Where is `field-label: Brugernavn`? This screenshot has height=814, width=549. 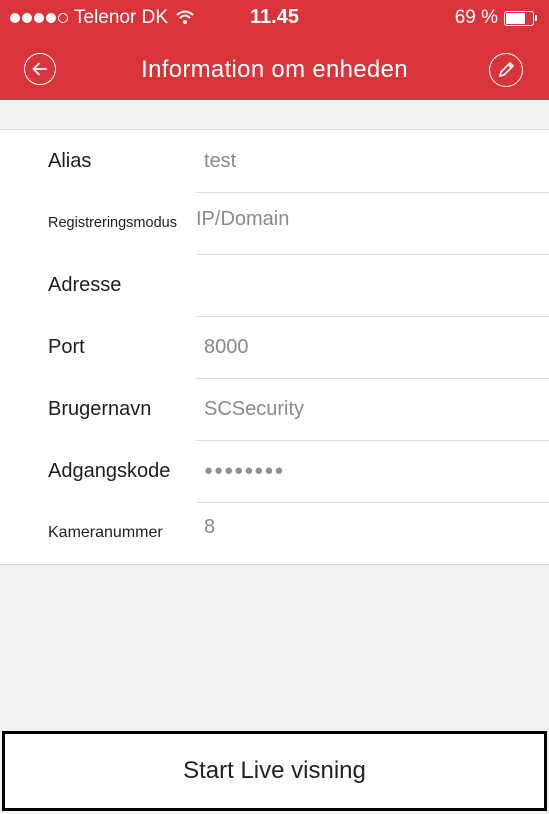
field-label: Brugernavn is located at coordinates (100, 409).